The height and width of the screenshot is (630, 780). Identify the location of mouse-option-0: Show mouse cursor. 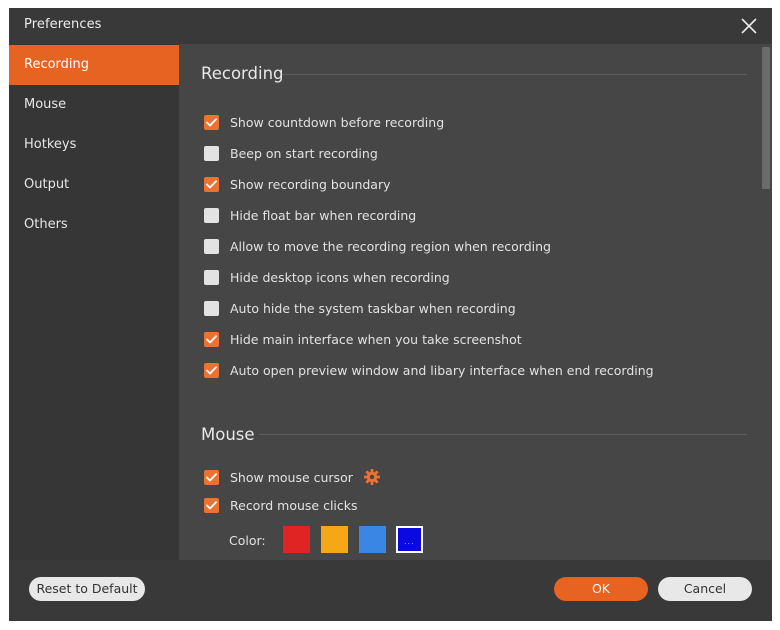
(278, 477).